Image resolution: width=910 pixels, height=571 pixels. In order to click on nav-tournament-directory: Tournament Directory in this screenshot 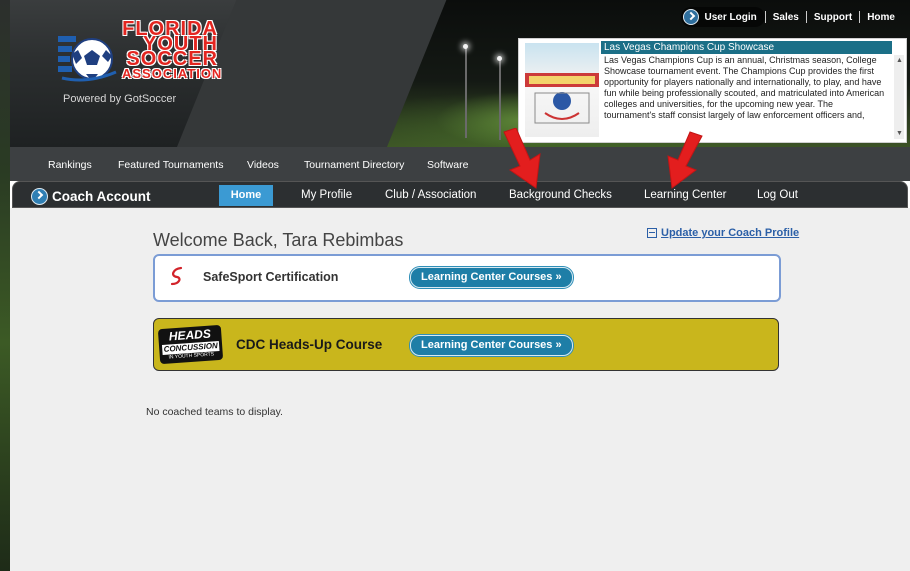, I will do `click(354, 165)`.